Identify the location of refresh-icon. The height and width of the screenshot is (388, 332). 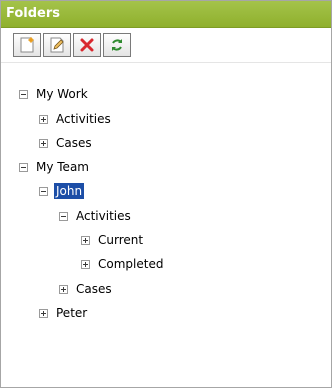
(117, 45).